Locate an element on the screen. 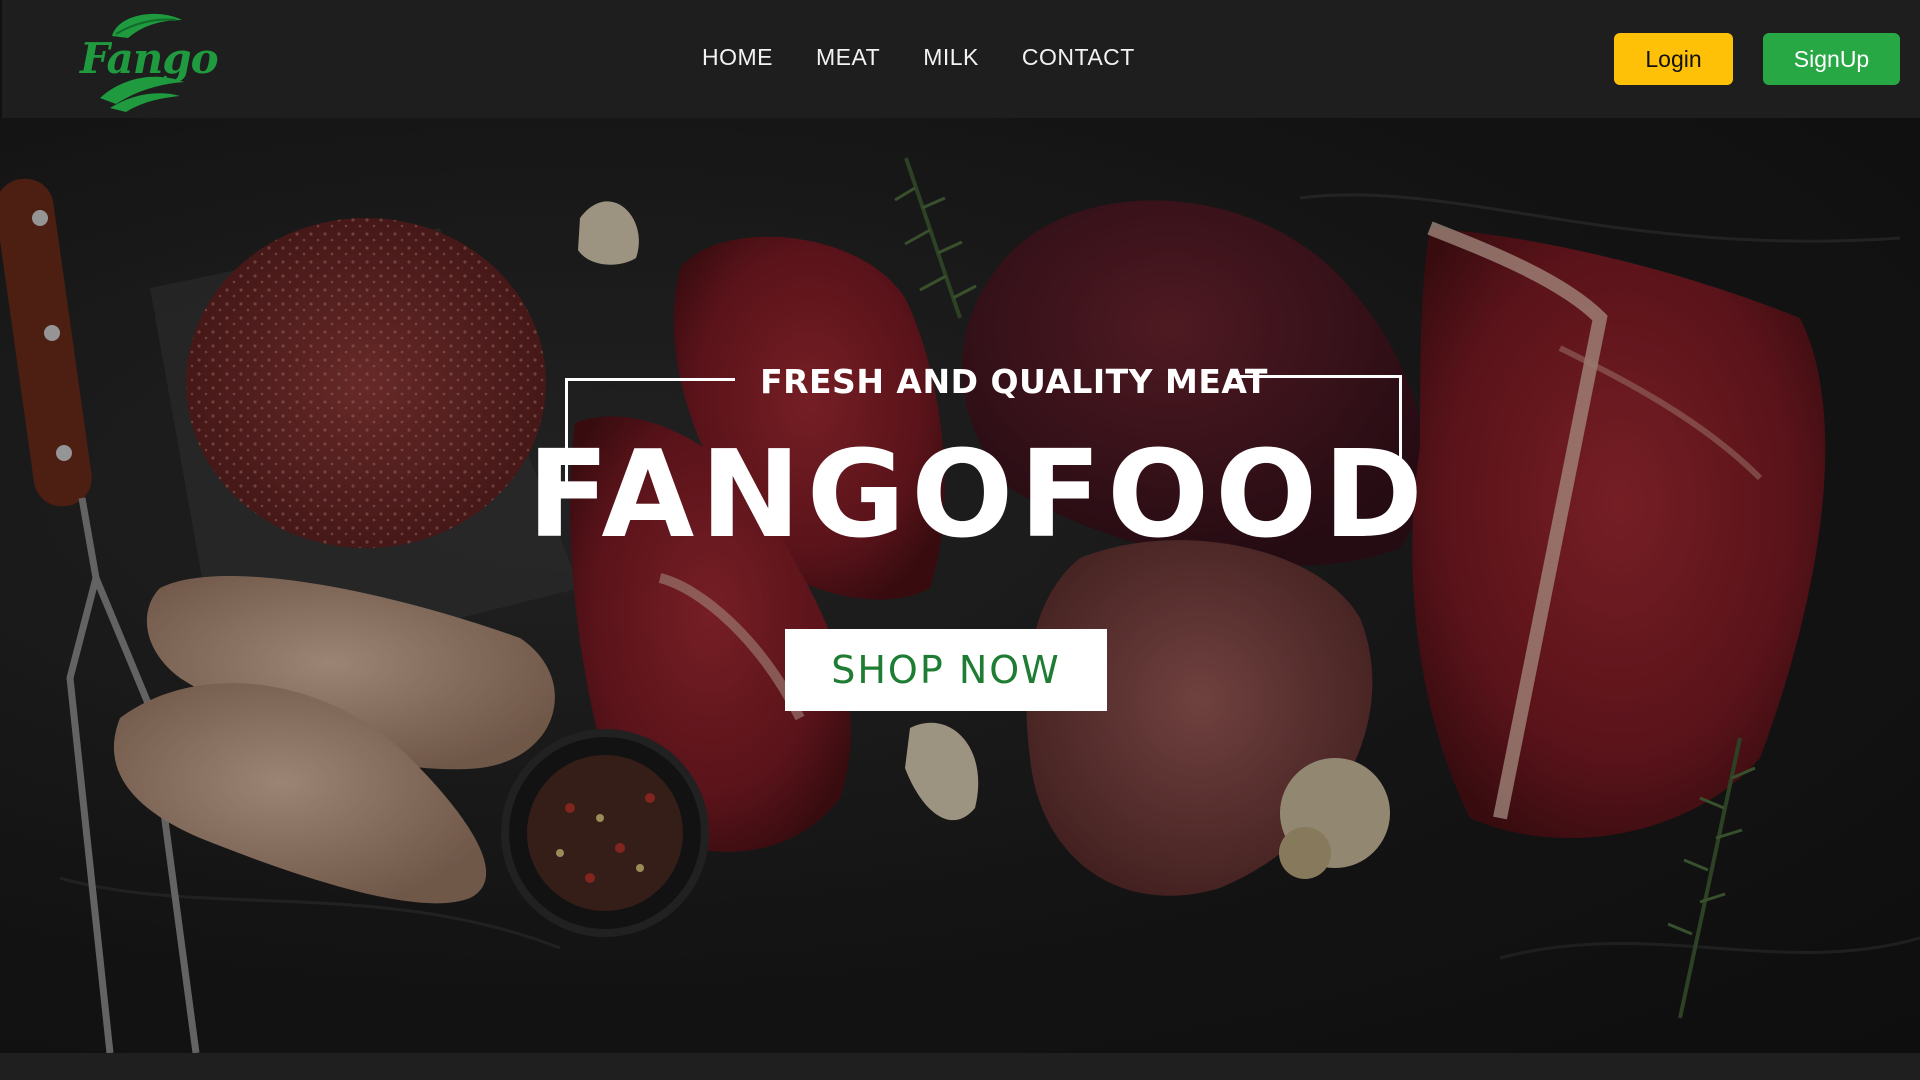 This screenshot has height=1080, width=1920. login-button: Login is located at coordinates (1673, 59).